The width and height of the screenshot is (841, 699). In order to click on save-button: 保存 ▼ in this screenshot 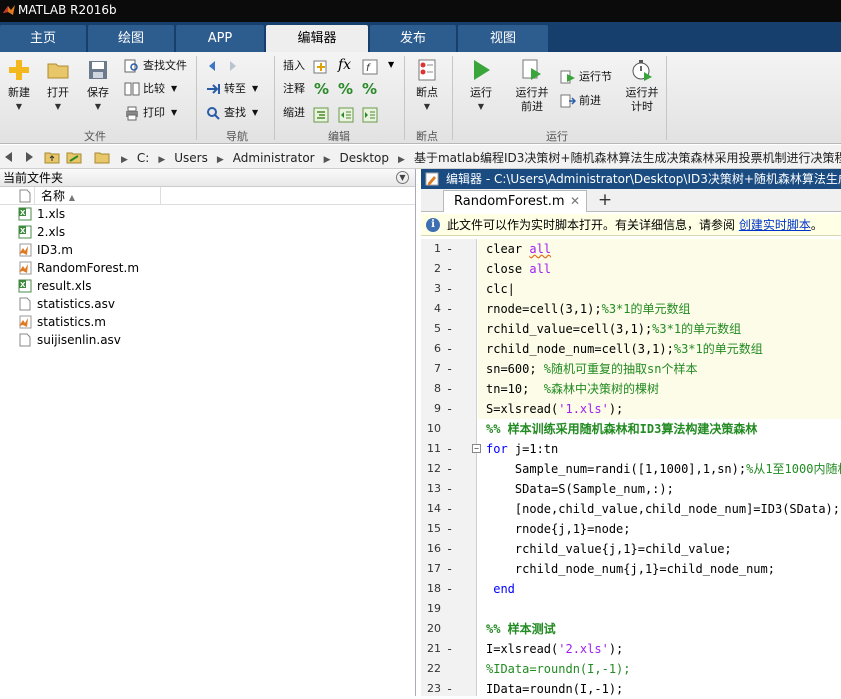, I will do `click(98, 84)`.